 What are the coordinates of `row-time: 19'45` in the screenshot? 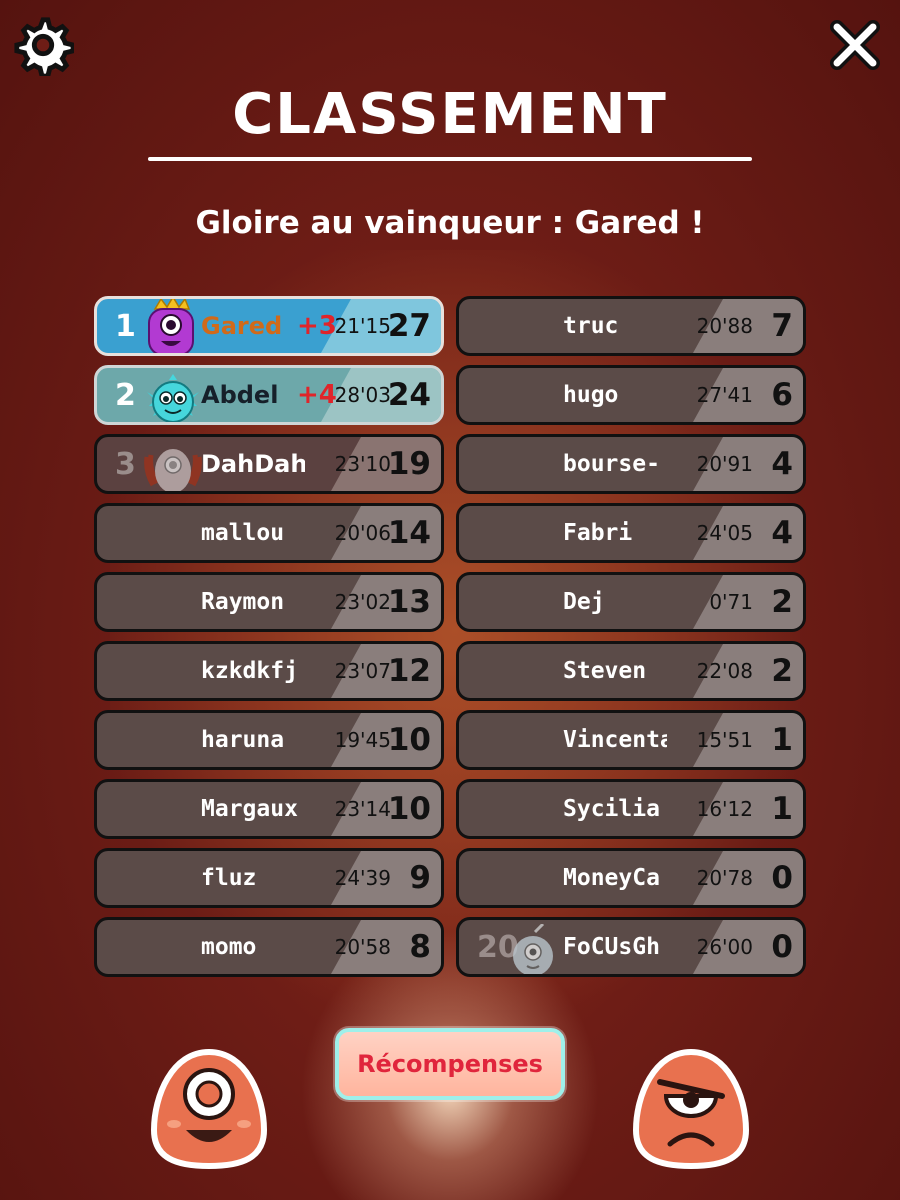 It's located at (362, 740).